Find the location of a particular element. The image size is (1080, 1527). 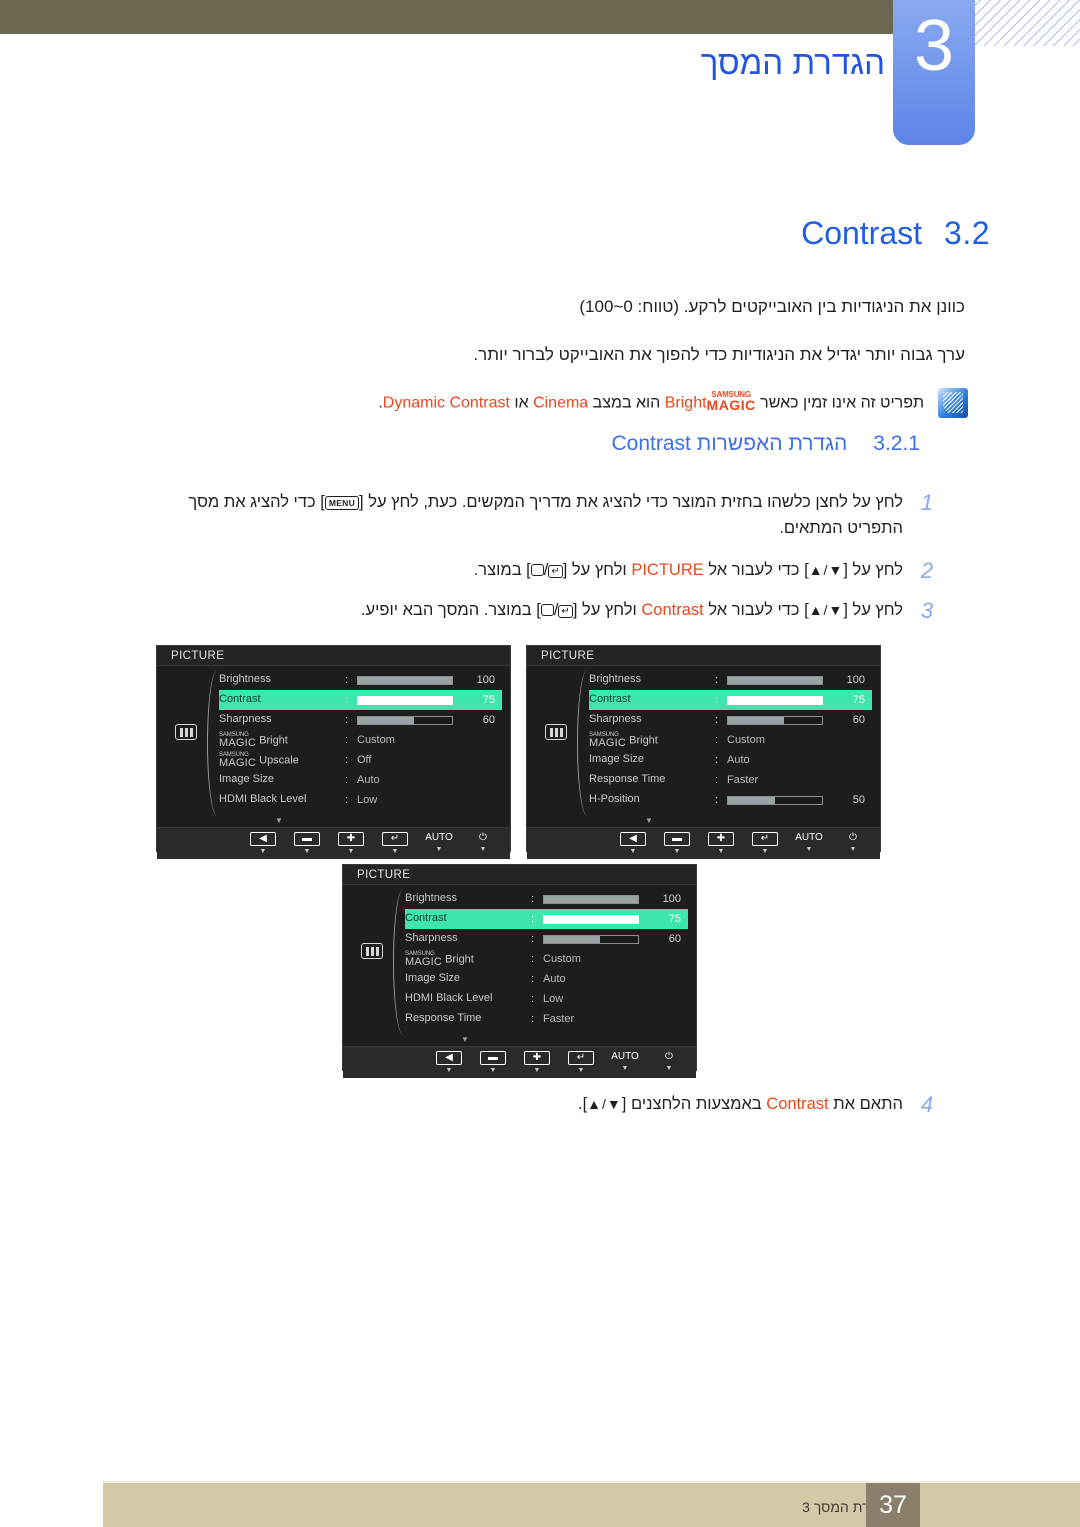

step-2-index: 2 is located at coordinates (927, 570).